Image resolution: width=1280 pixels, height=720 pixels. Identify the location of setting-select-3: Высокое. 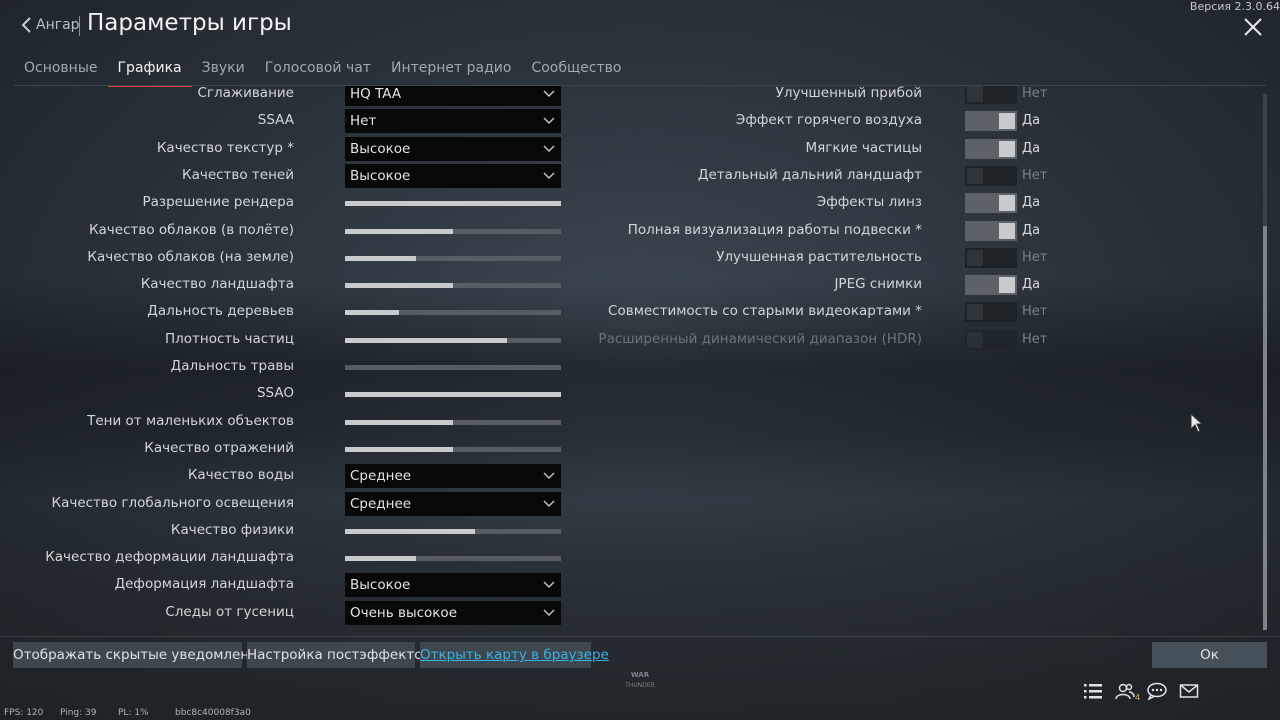
(453, 175).